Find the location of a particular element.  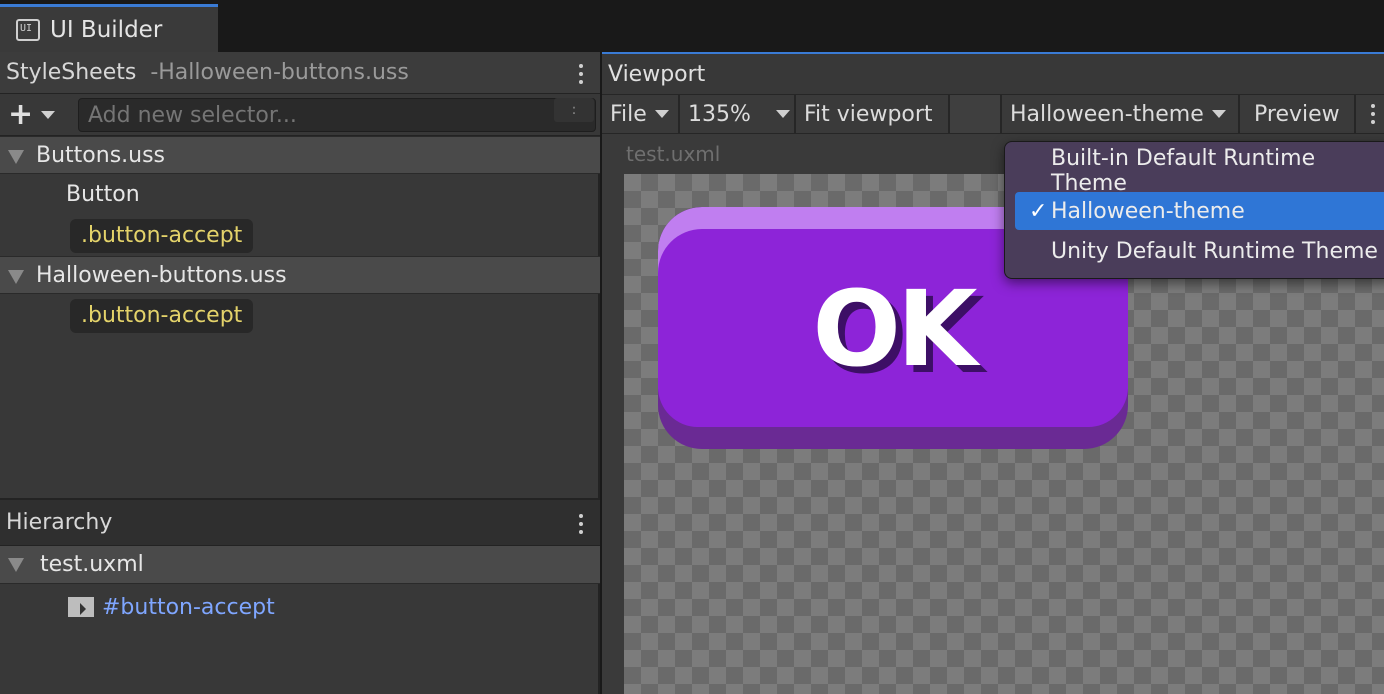

preview-button: Preview is located at coordinates (1298, 114).